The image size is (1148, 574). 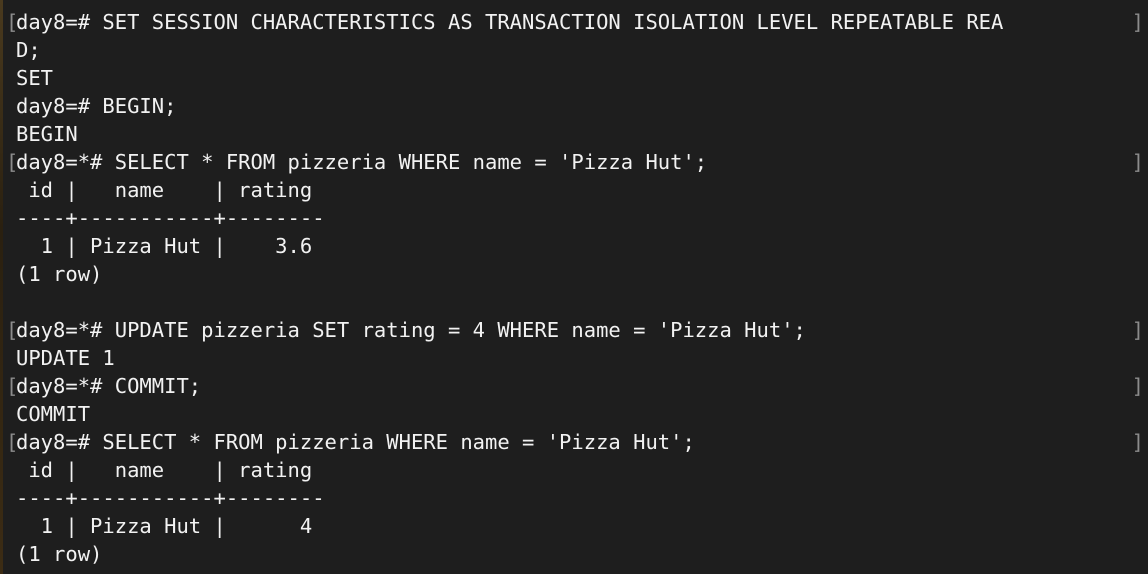 What do you see at coordinates (574, 526) in the screenshot?
I see `terminal-line: 1 | Pizza Hut | 4` at bounding box center [574, 526].